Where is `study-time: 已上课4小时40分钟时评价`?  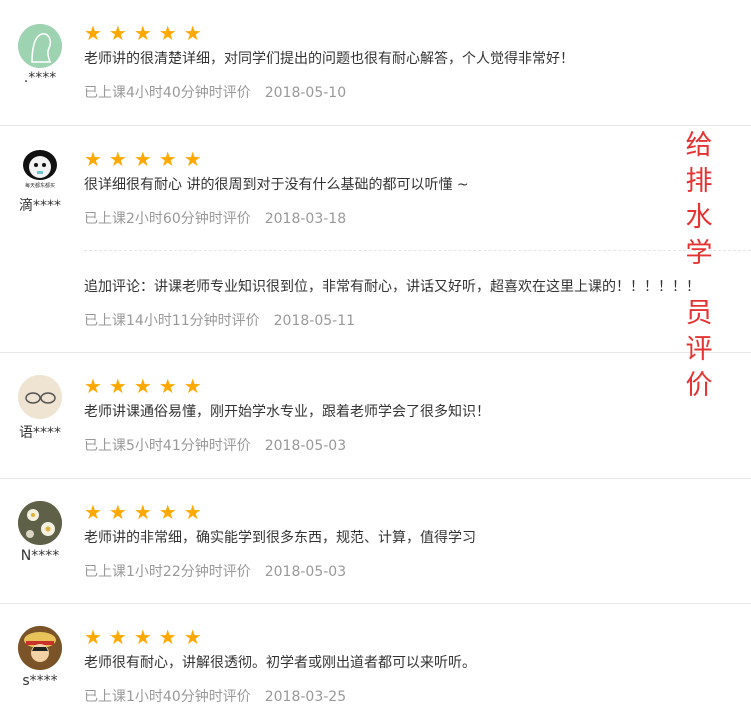 study-time: 已上课4小时40分钟时评价 is located at coordinates (167, 93).